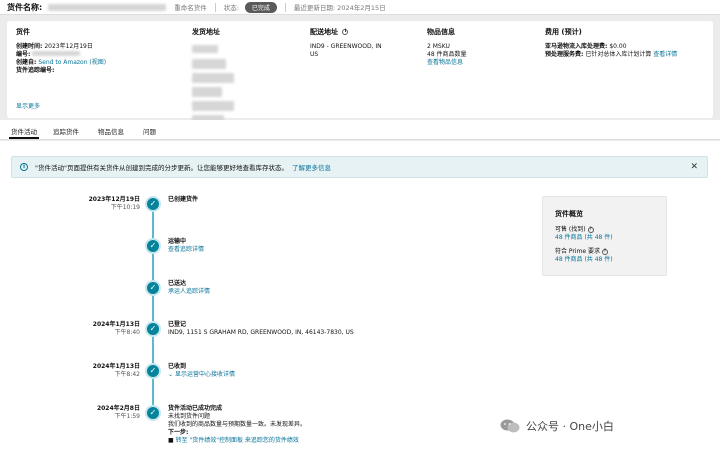 The image size is (720, 460). I want to click on carrier-tracking-link: 承运人追踪详情, so click(189, 292).